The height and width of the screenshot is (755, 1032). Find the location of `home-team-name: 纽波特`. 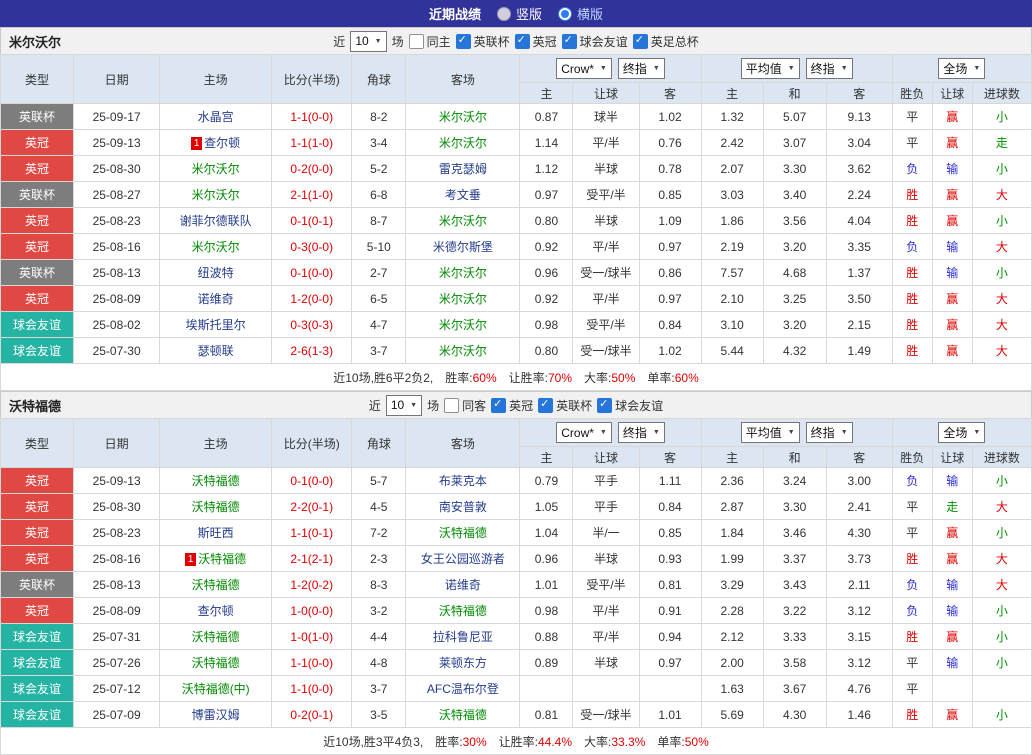

home-team-name: 纽波特 is located at coordinates (216, 273).